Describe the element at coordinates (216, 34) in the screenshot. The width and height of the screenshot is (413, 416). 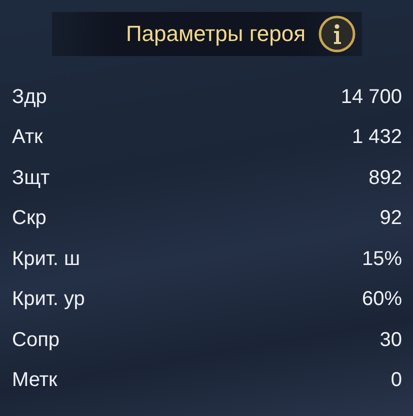
I see `panel-title: Параметры героя` at that location.